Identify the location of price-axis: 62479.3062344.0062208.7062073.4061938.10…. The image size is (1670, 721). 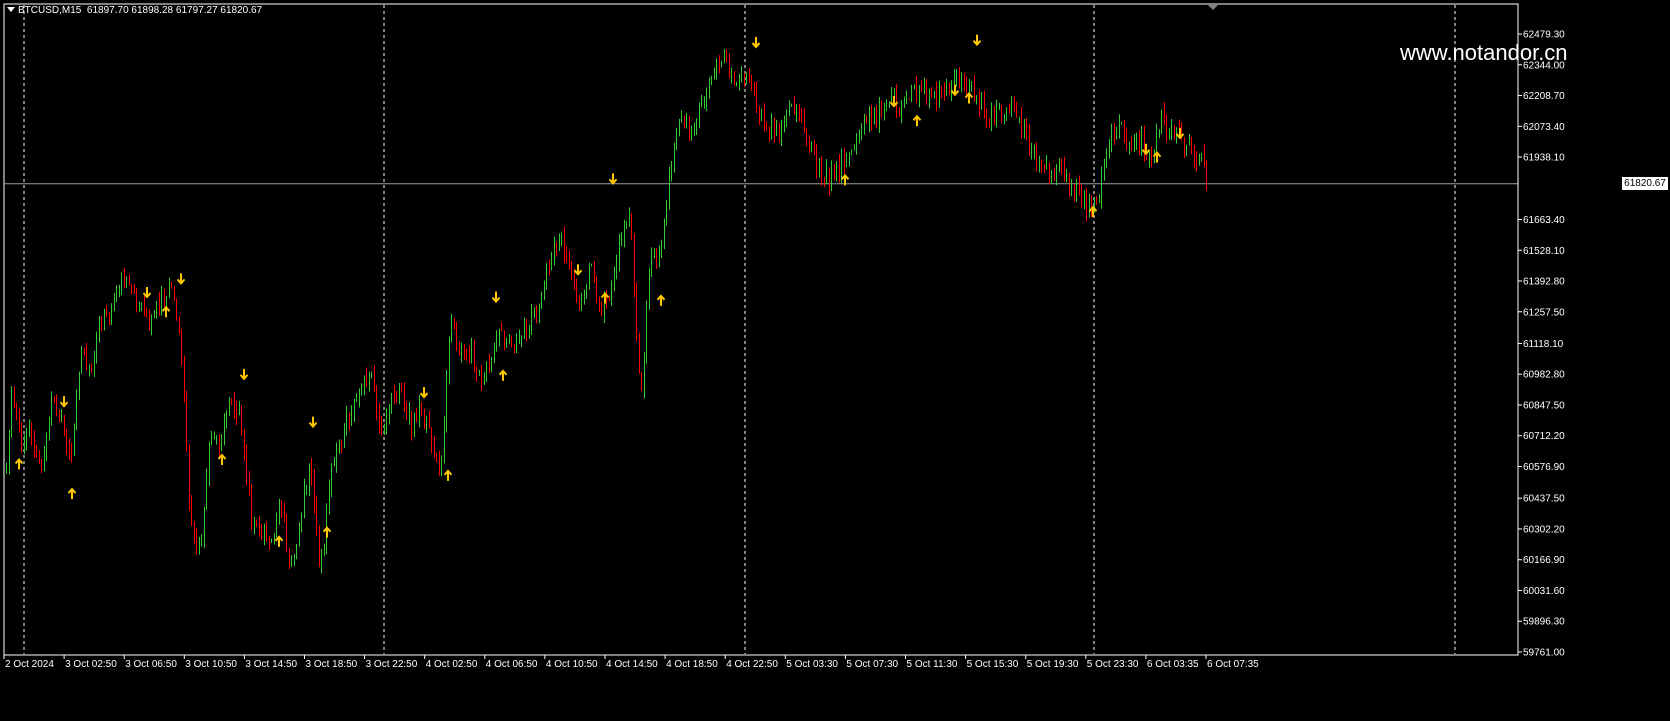
(1541, 331).